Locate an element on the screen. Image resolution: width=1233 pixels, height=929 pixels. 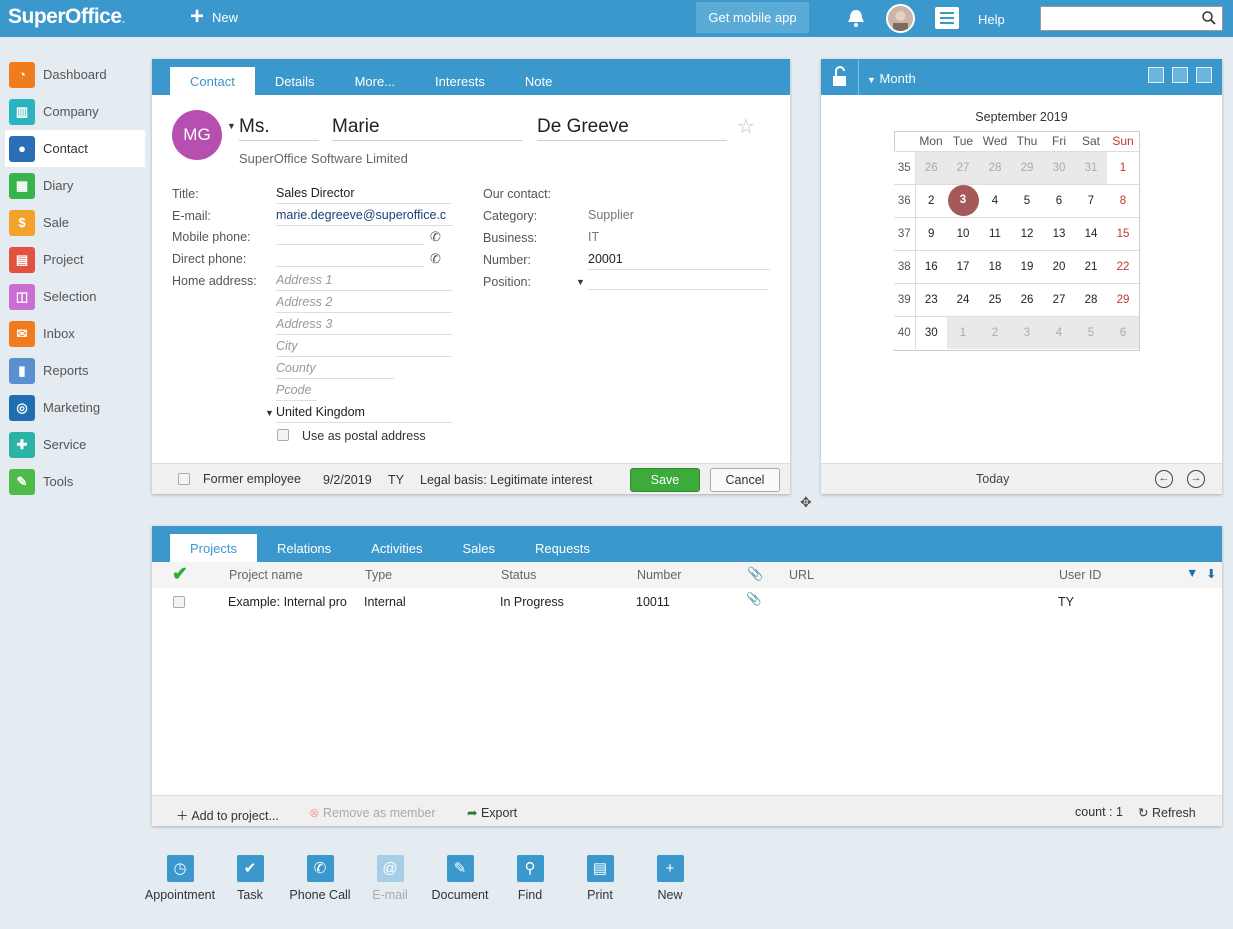
direct-phone-field is located at coordinates (350, 258).